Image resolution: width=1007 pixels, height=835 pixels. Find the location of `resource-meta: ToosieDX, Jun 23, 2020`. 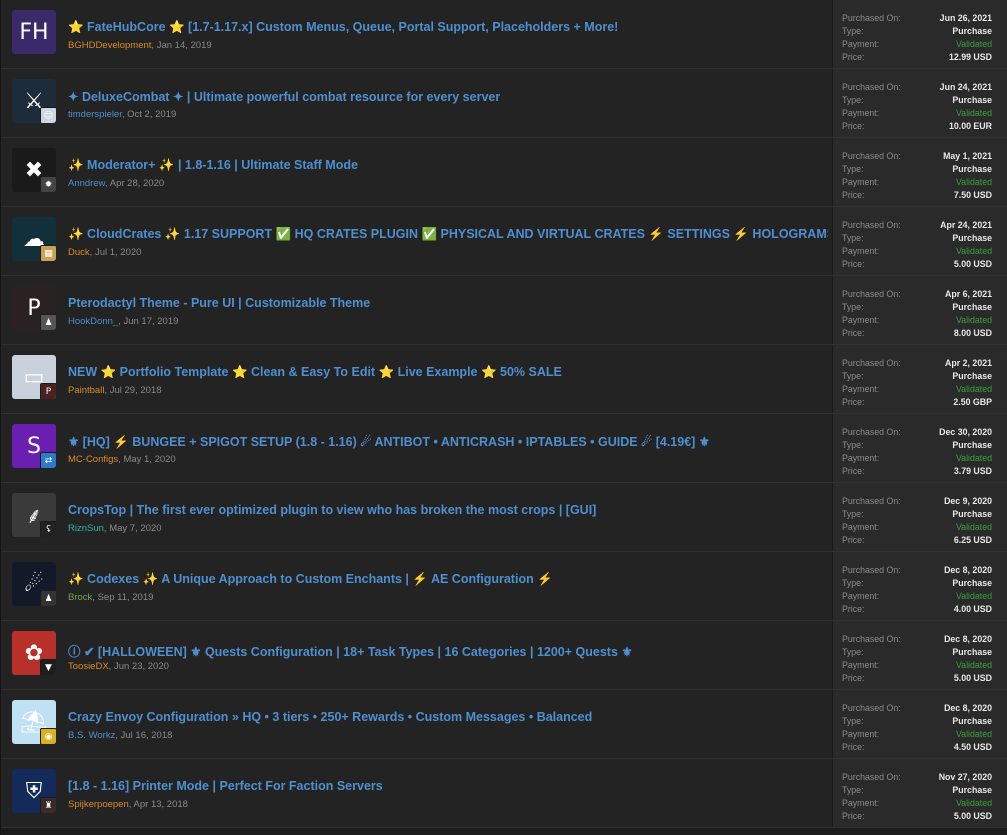

resource-meta: ToosieDX, Jun 23, 2020 is located at coordinates (118, 666).